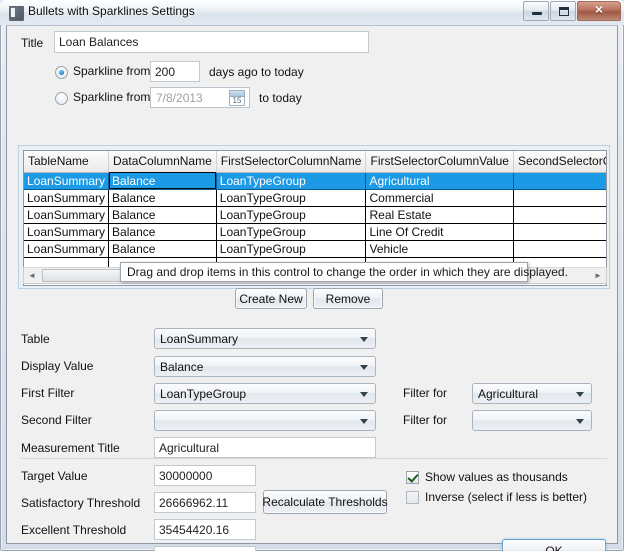  I want to click on display-value-combobox: Balance, so click(265, 366).